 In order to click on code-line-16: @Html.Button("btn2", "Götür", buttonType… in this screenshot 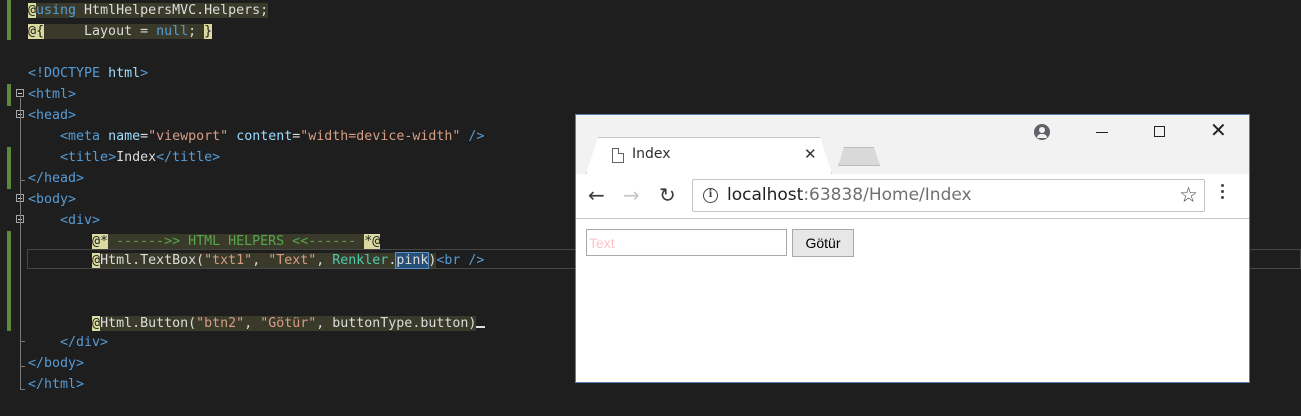, I will do `click(257, 323)`.